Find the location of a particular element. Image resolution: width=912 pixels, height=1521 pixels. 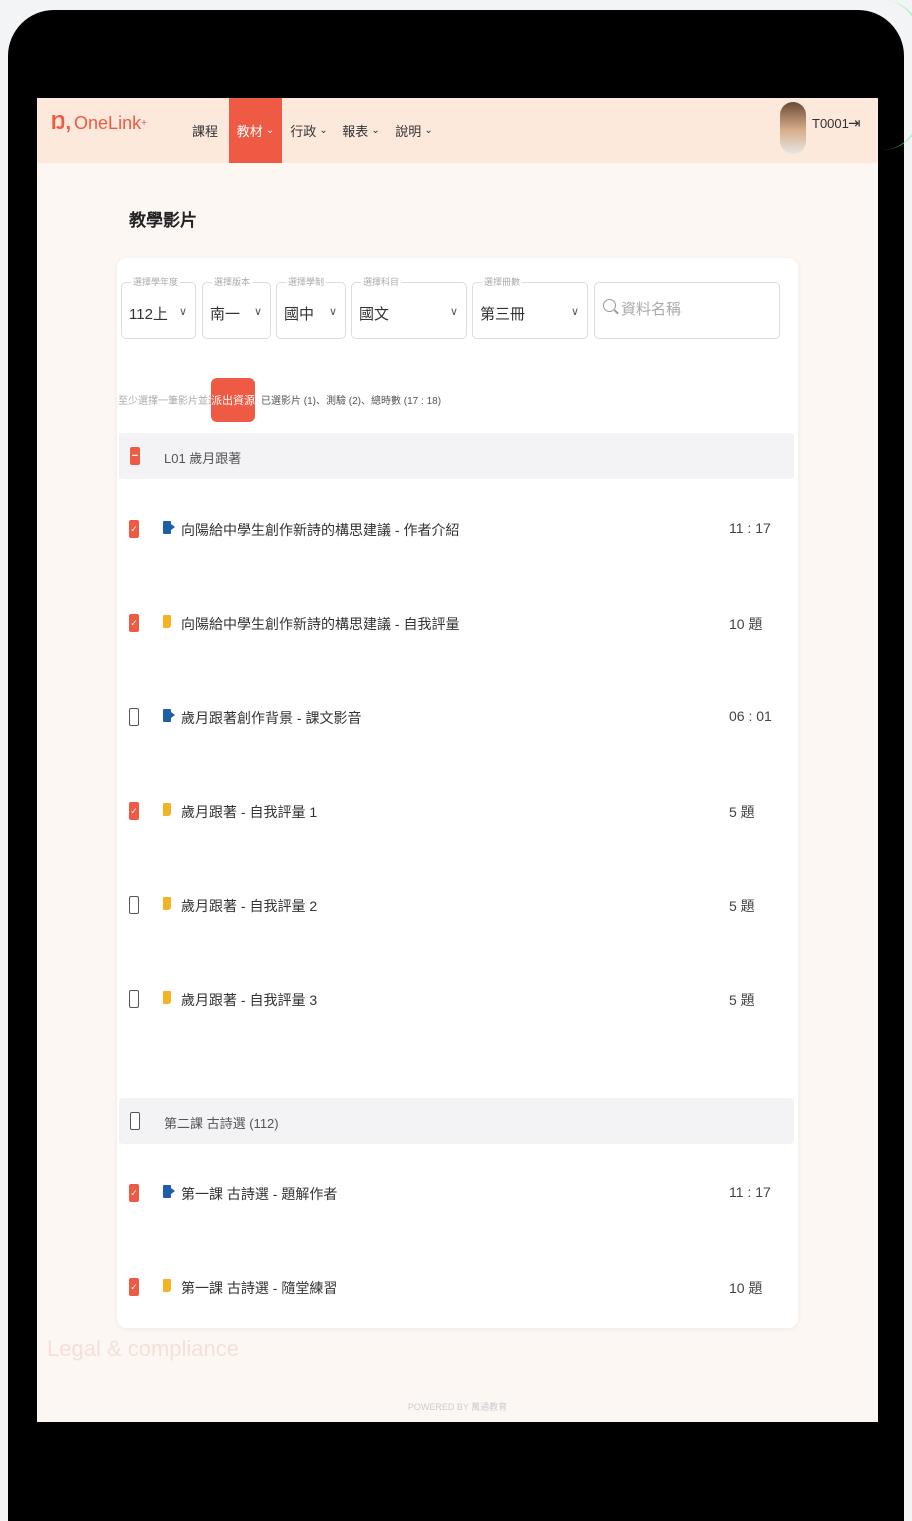

nav-admin: 行政 ⌄ is located at coordinates (309, 130).